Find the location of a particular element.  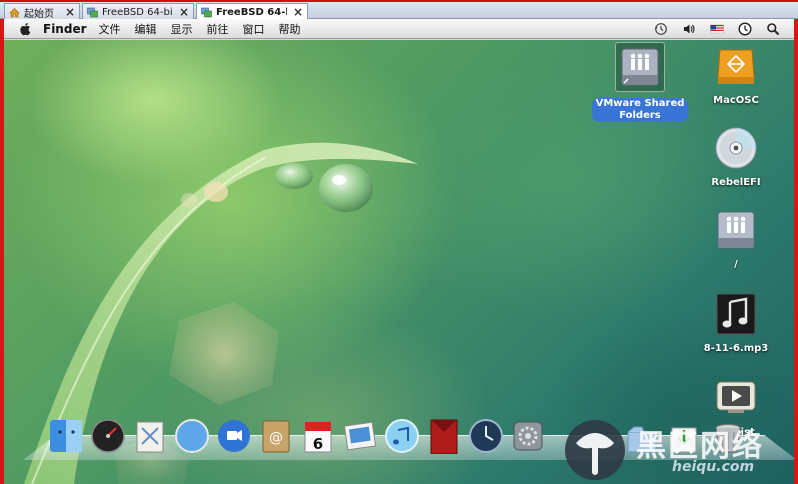

music-file-icon is located at coordinates (736, 314).